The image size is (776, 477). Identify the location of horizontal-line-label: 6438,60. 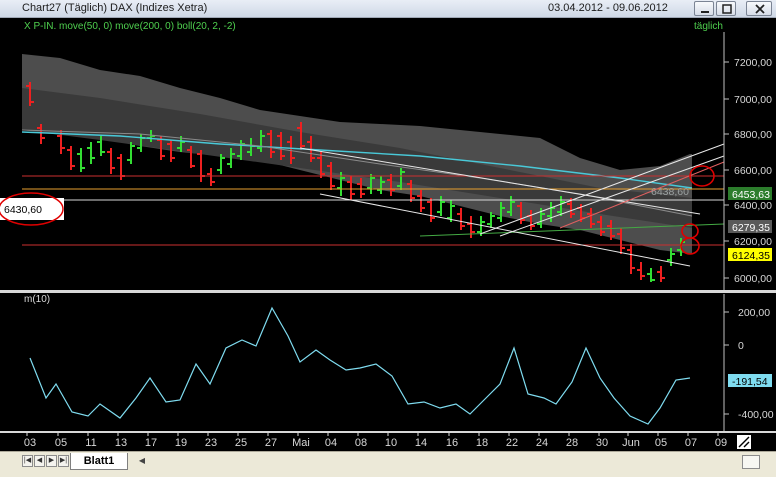
(670, 192).